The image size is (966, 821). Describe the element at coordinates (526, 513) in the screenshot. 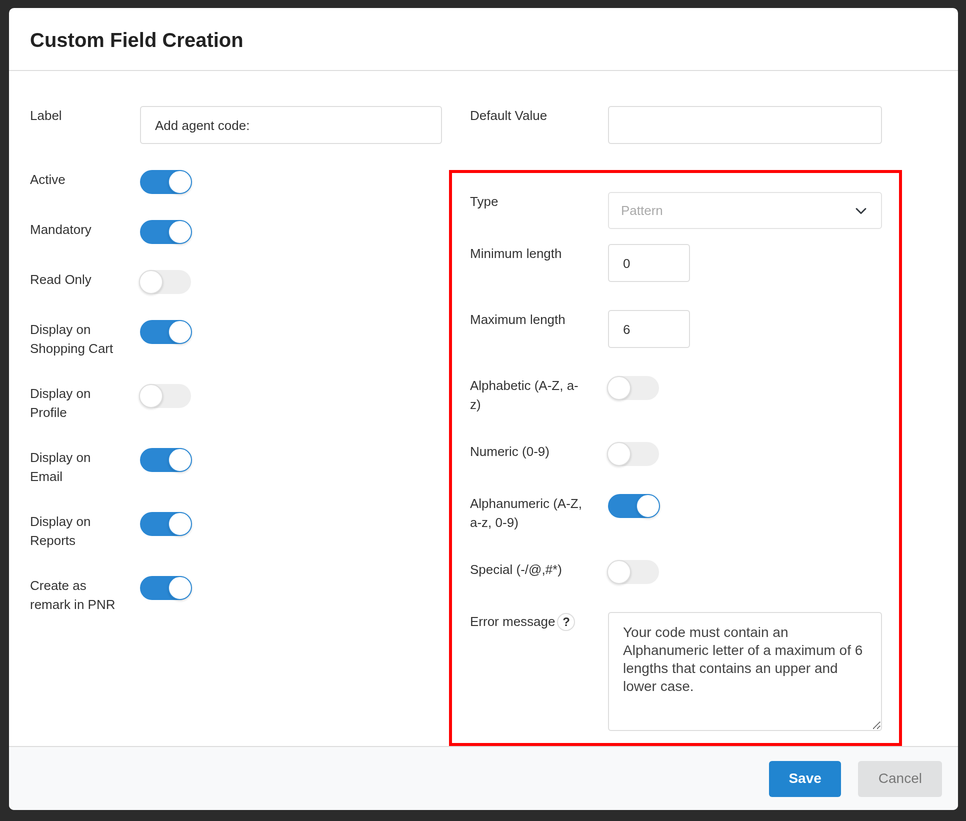

I see `field-label: Alphanumeric (A-Z, a-z, 0-9)` at that location.